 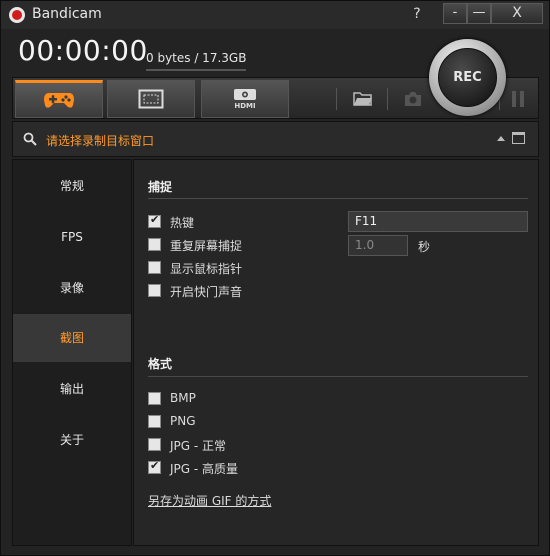 What do you see at coordinates (72, 389) in the screenshot?
I see `sidebar-item-output: 输出` at bounding box center [72, 389].